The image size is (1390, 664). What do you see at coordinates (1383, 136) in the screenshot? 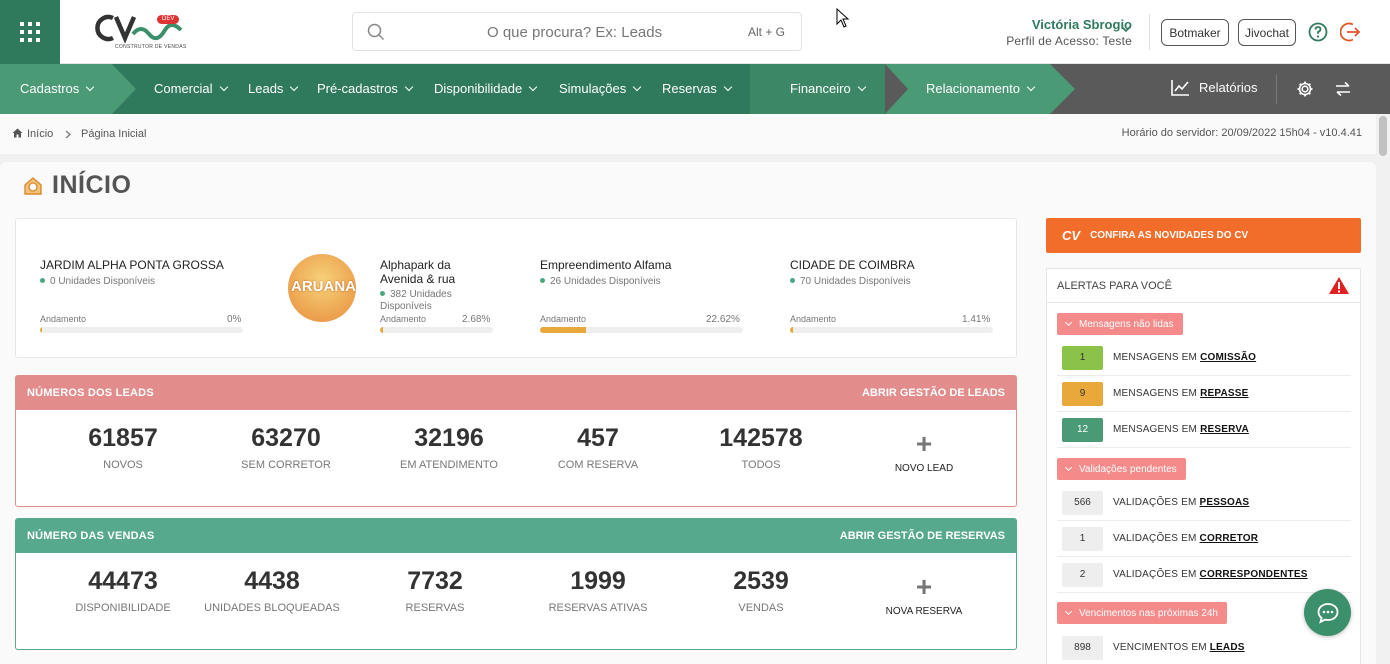
I see `scrollbar-thumb` at bounding box center [1383, 136].